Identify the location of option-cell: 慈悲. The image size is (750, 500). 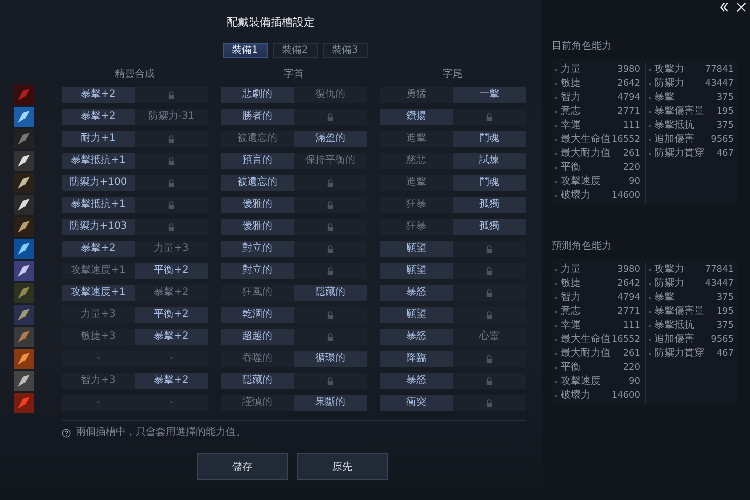
(416, 161).